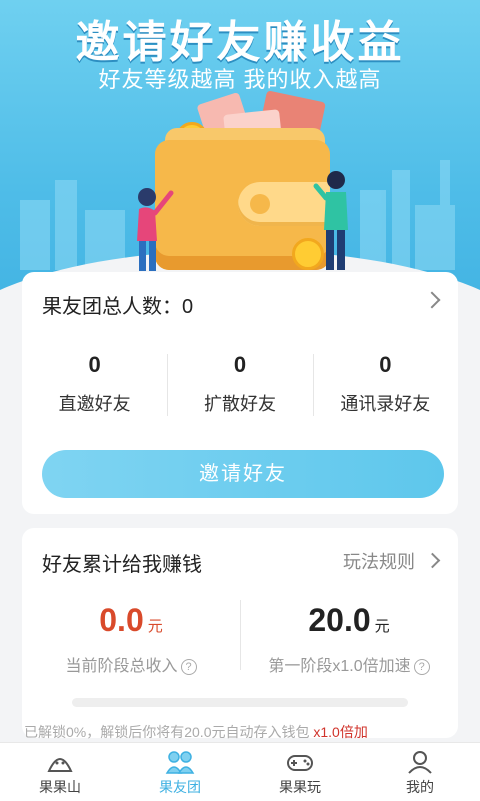 The width and height of the screenshot is (480, 801). I want to click on tab-label: 果友团, so click(180, 787).